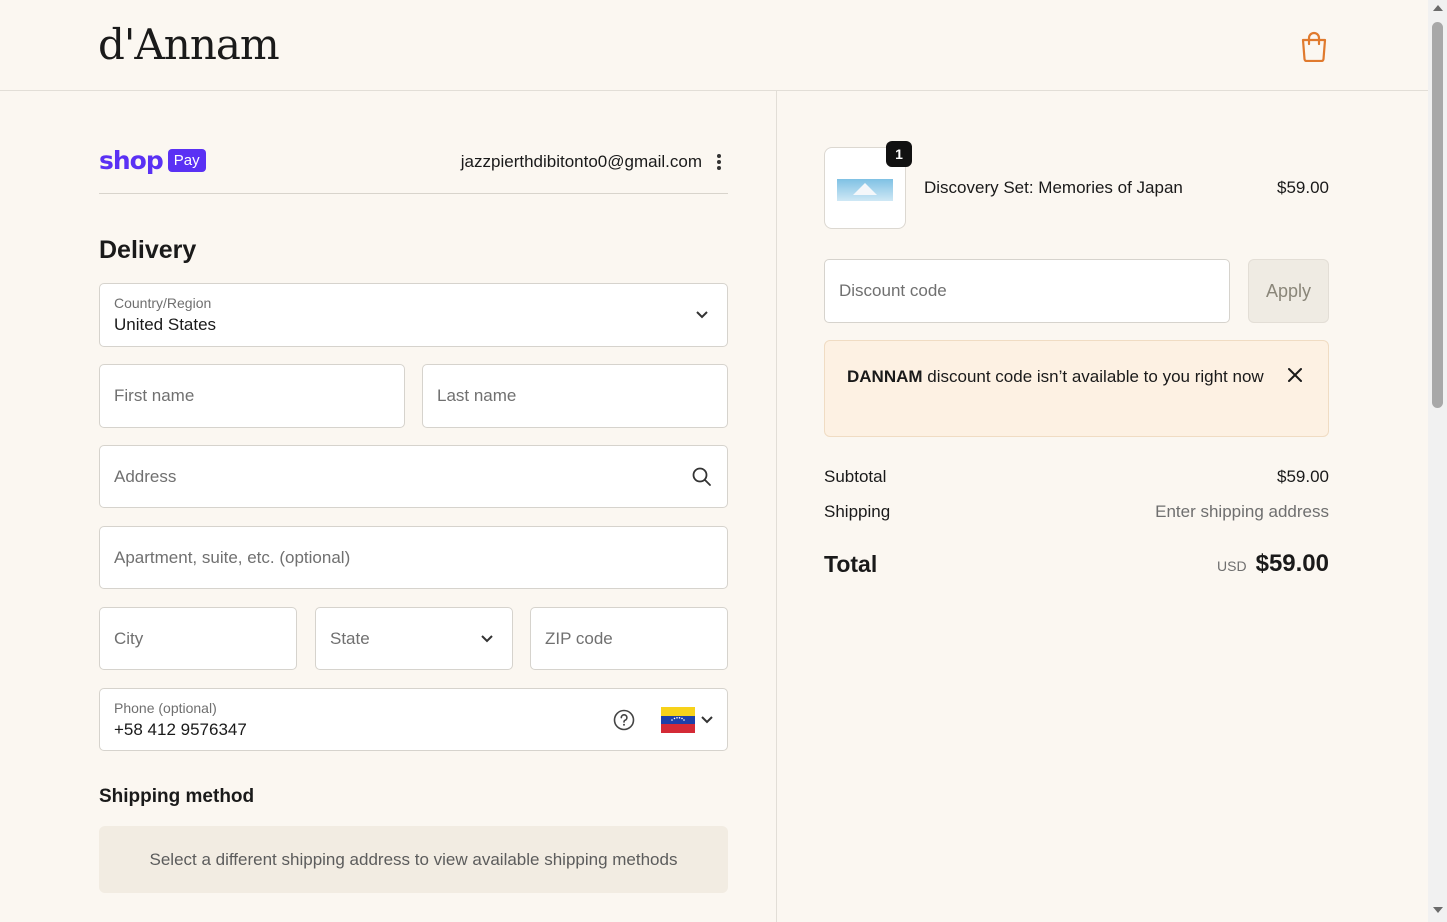 The width and height of the screenshot is (1447, 922). I want to click on phone-label: Phone (optional), so click(165, 708).